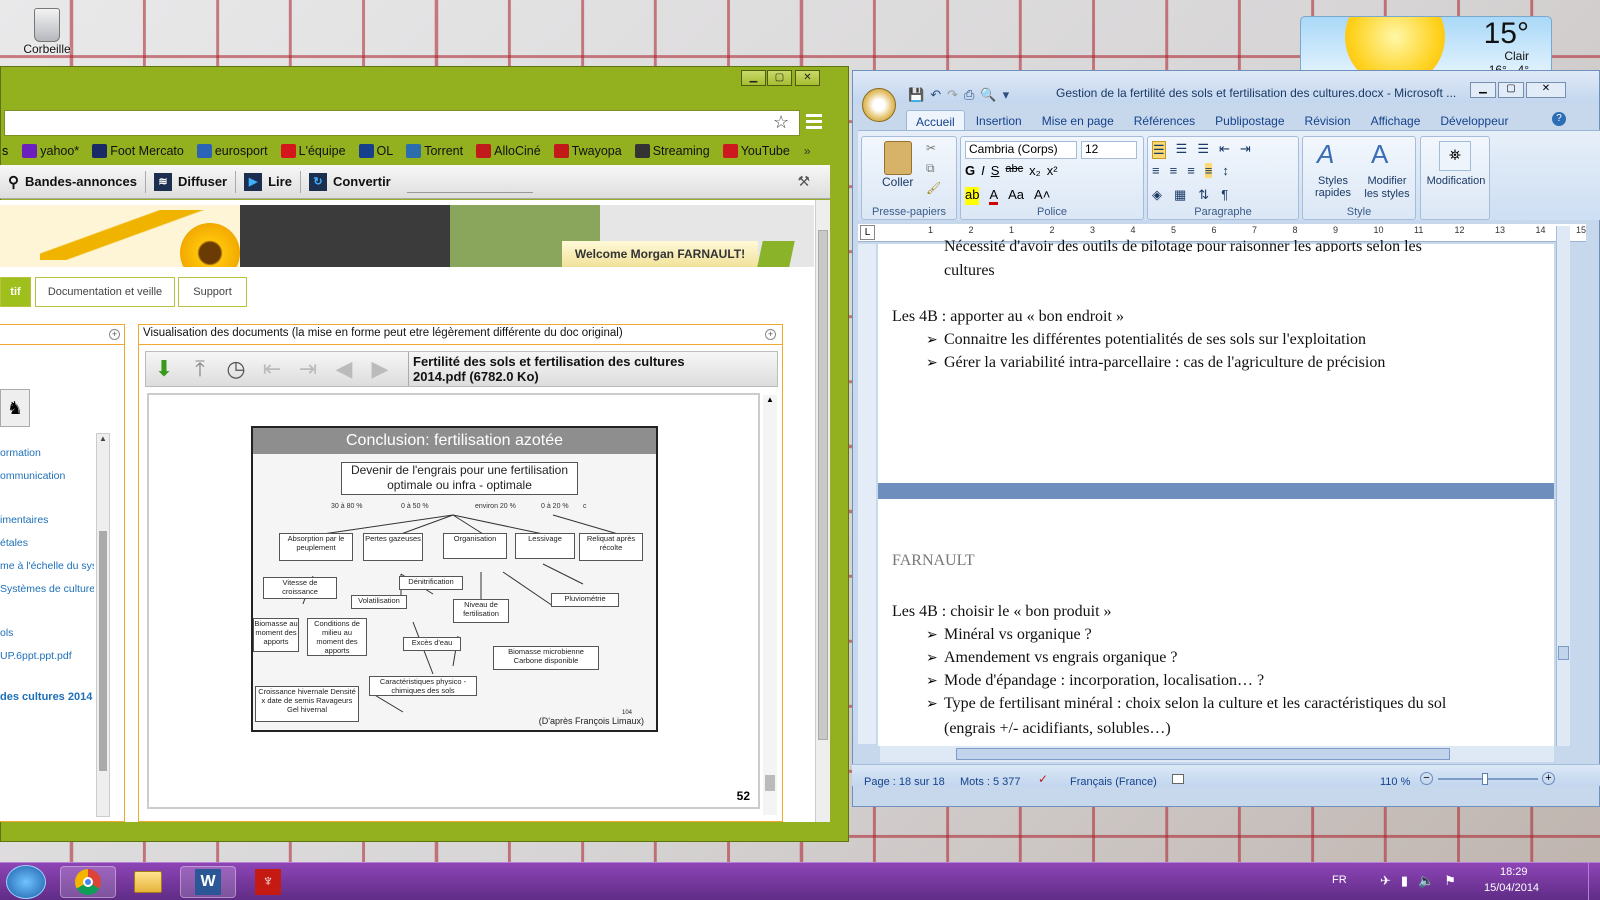 The image size is (1600, 900). What do you see at coordinates (402, 123) in the screenshot?
I see `address-bar` at bounding box center [402, 123].